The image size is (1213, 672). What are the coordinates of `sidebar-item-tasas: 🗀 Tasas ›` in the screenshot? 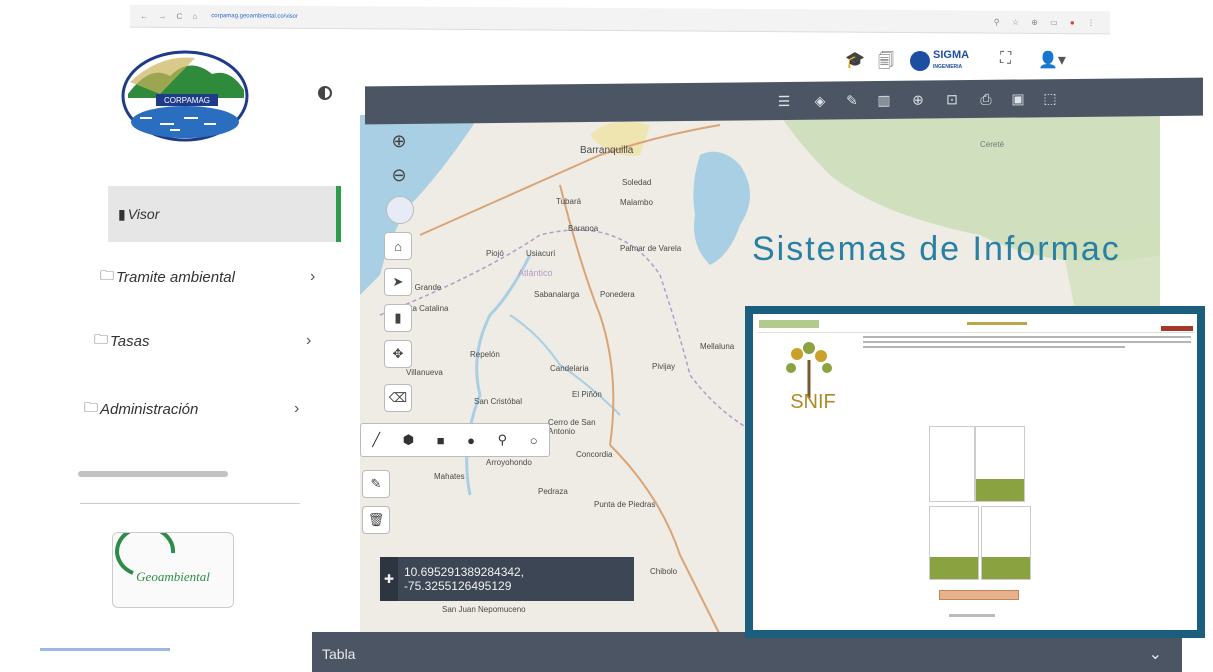 It's located at (209, 341).